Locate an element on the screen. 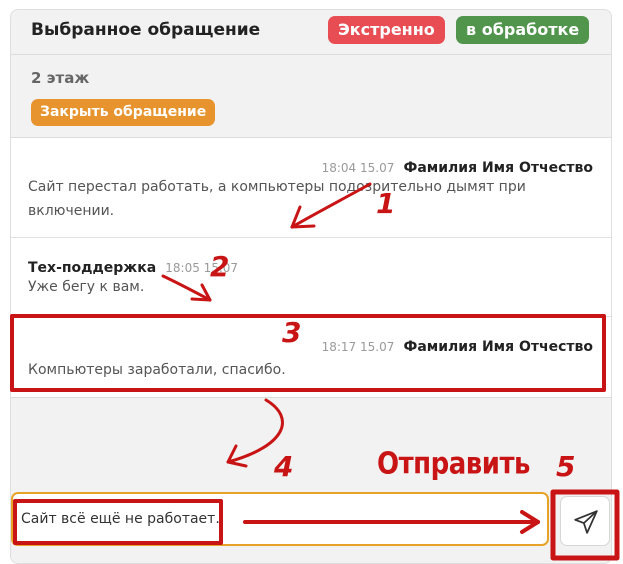 The height and width of the screenshot is (564, 623). priority-badge: Экстренно is located at coordinates (386, 30).